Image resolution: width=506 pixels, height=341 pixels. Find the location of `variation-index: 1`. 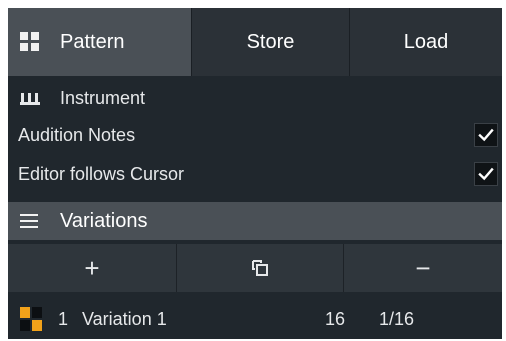

variation-index: 1 is located at coordinates (63, 318).